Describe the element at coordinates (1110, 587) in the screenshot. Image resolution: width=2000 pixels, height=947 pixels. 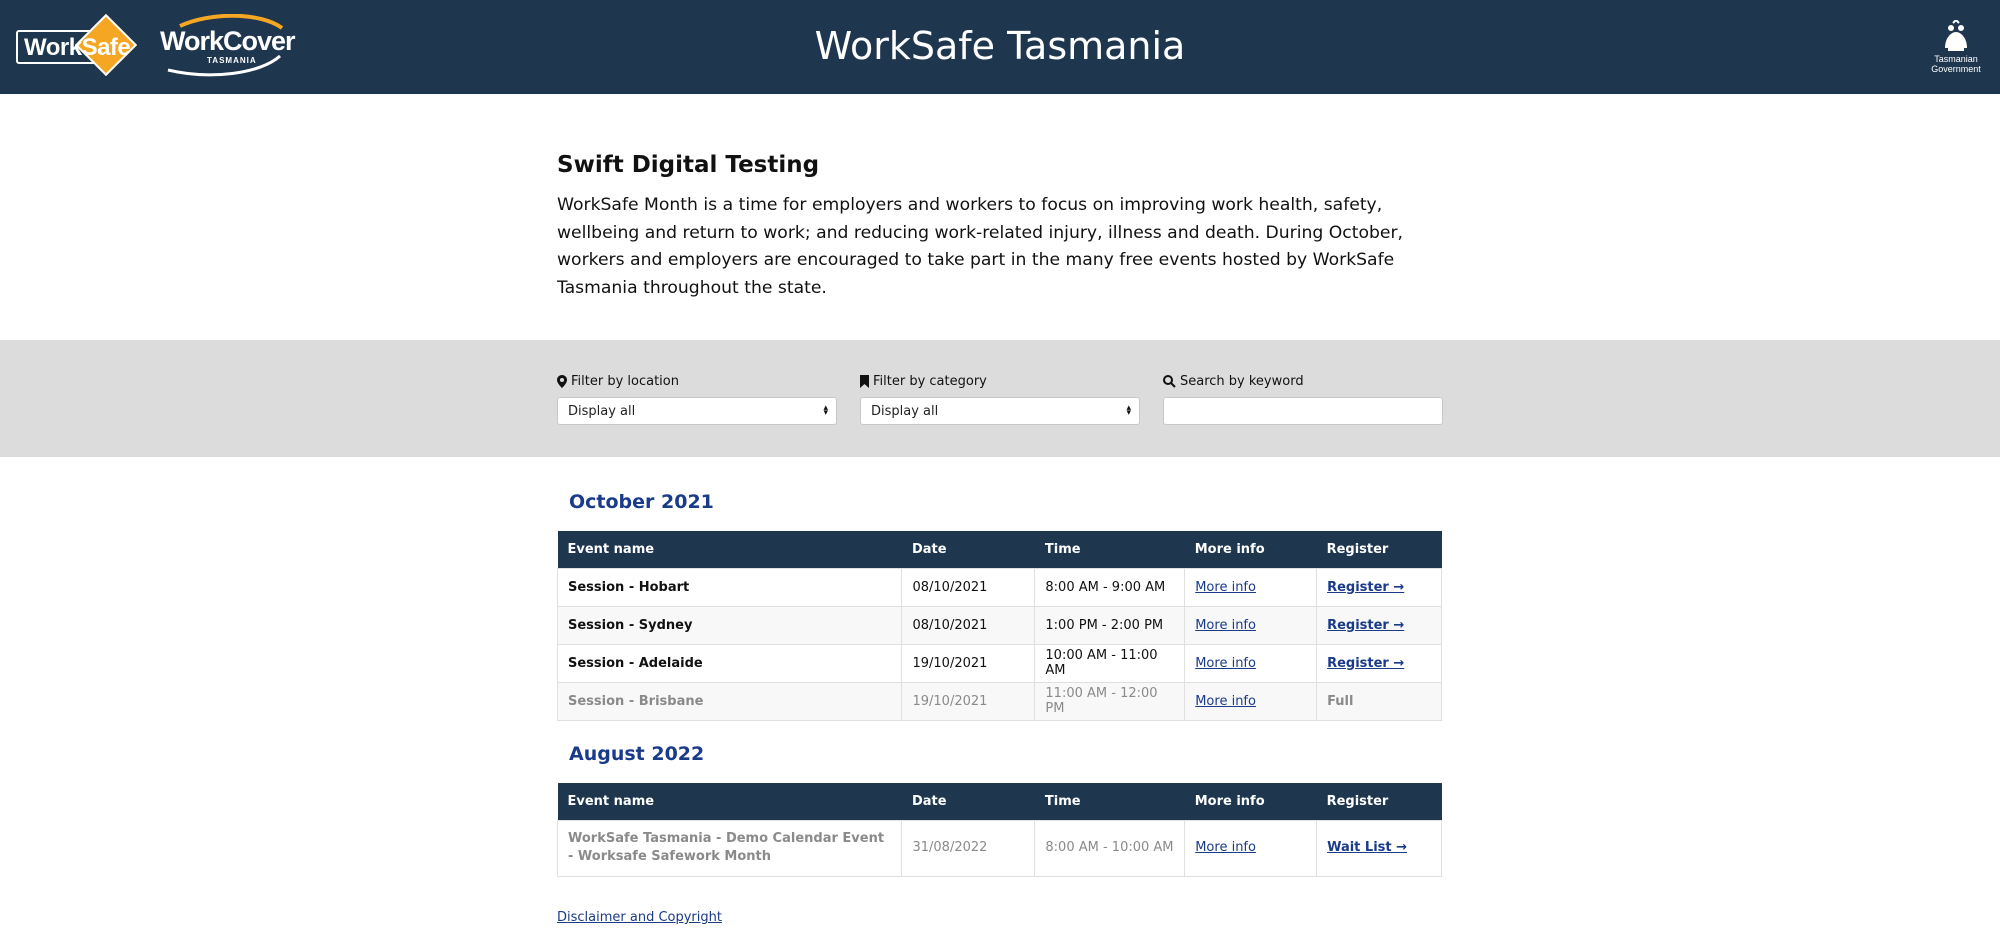
I see `event-time-cell: 8:00 AM - 9:00 AM` at that location.